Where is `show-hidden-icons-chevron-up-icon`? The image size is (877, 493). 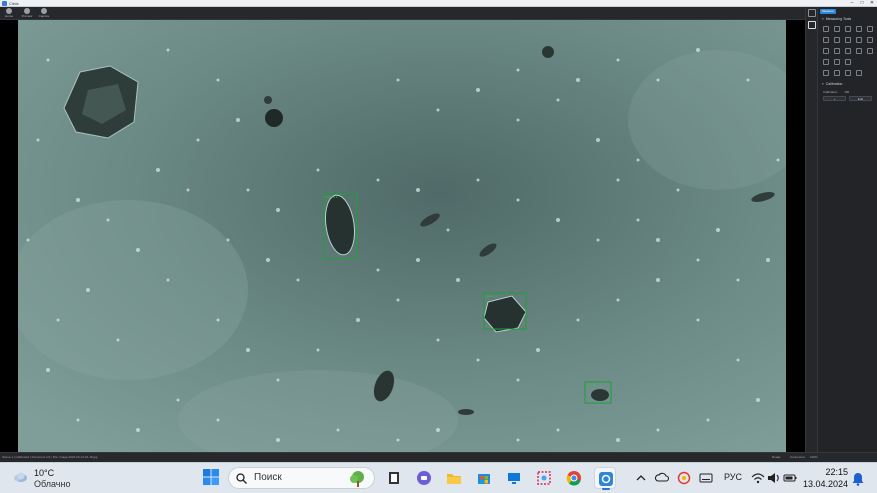 show-hidden-icons-chevron-up-icon is located at coordinates (641, 478).